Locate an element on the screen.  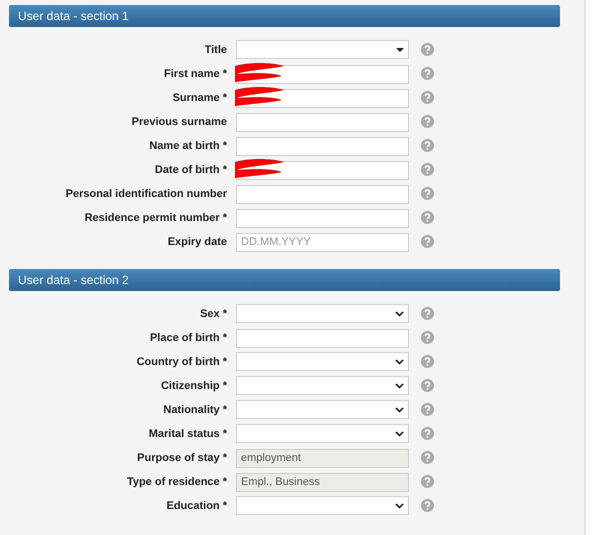
field-label: Sex * is located at coordinates (213, 314).